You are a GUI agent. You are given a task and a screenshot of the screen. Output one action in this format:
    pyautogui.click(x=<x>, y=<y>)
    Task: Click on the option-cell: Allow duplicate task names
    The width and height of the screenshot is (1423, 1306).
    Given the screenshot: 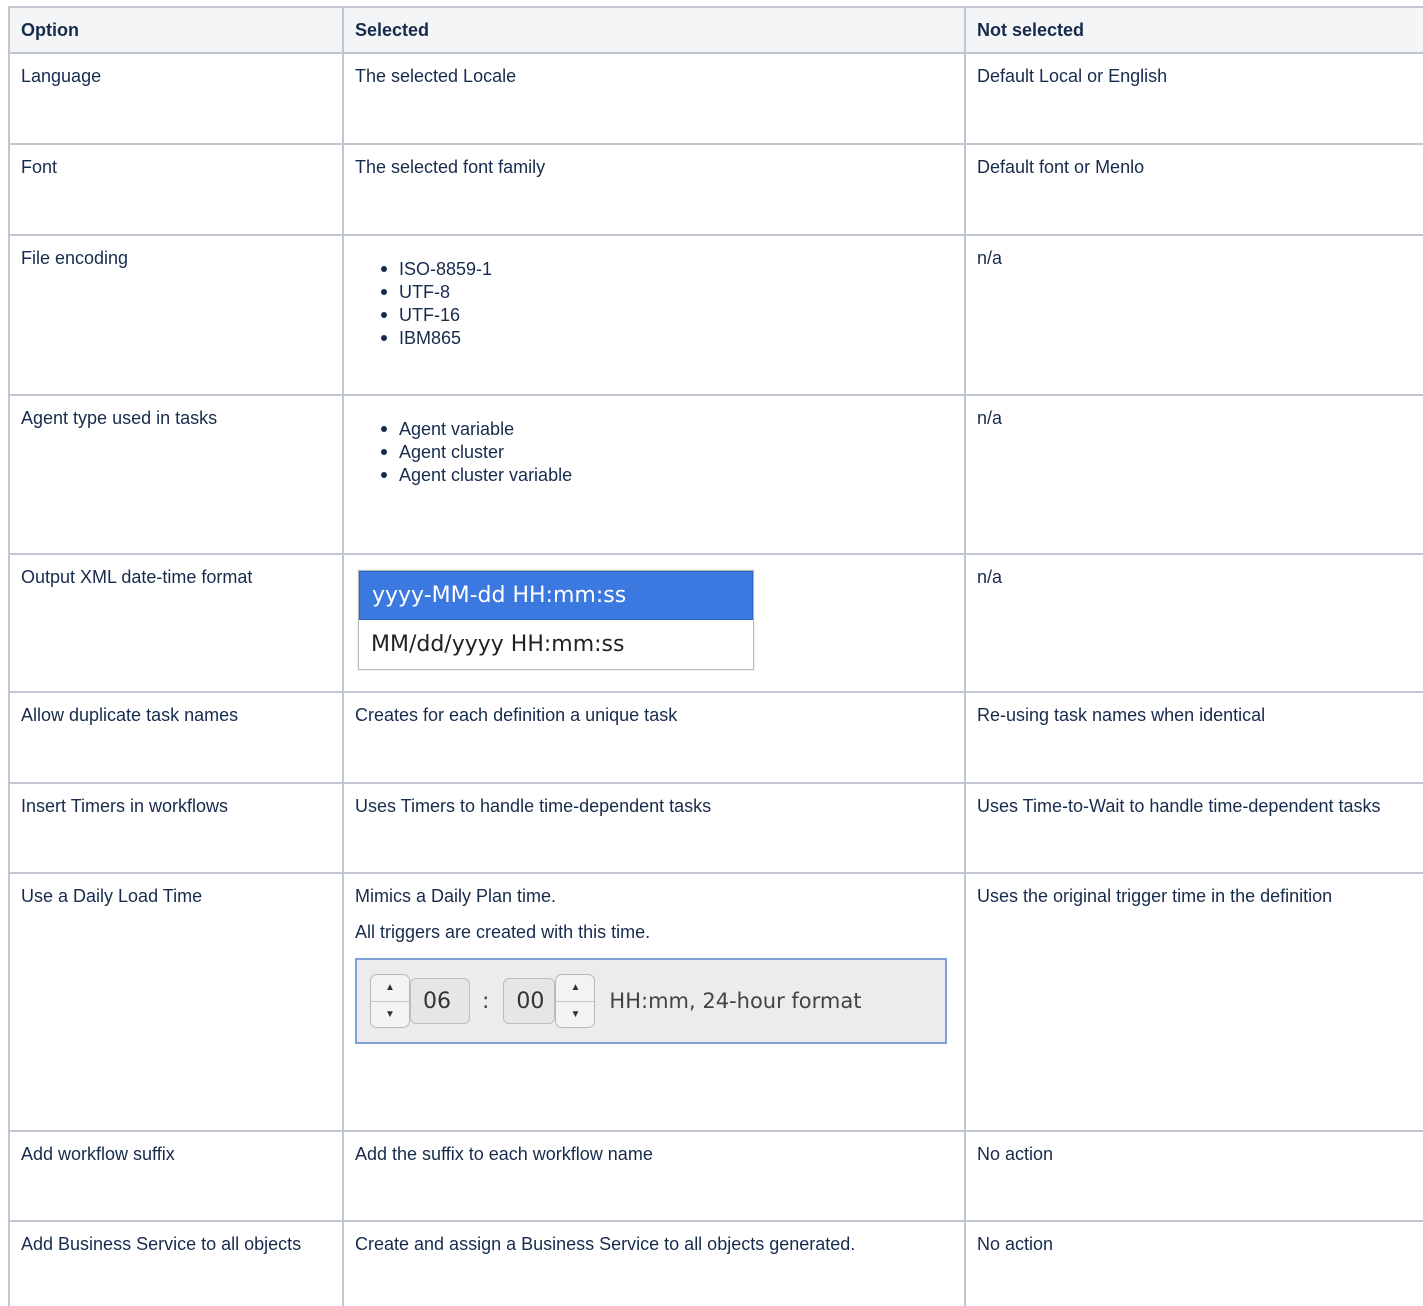 What is the action you would take?
    pyautogui.click(x=176, y=737)
    